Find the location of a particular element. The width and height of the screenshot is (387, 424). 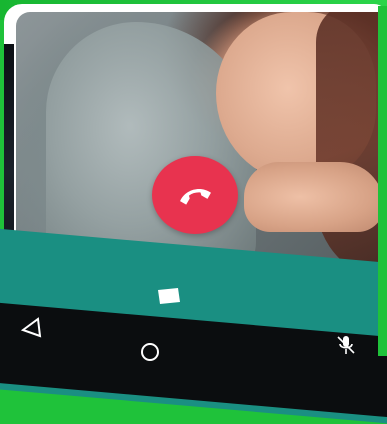

back-triangle-icon is located at coordinates (31, 327).